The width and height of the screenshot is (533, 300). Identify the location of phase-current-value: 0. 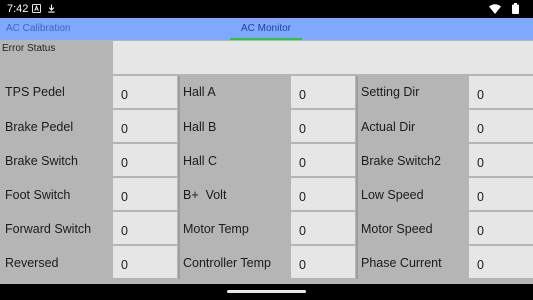
(501, 262).